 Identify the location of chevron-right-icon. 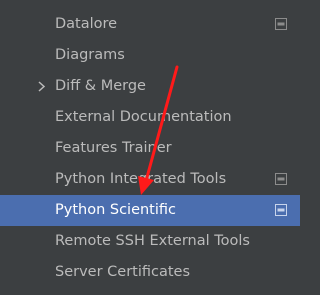
(42, 86).